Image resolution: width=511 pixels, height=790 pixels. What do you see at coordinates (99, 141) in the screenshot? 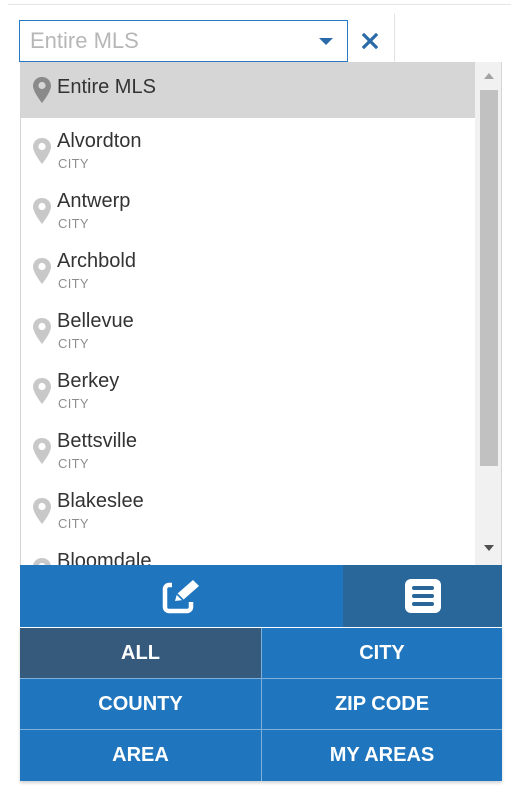
I see `list-item-label: Alvordton` at bounding box center [99, 141].